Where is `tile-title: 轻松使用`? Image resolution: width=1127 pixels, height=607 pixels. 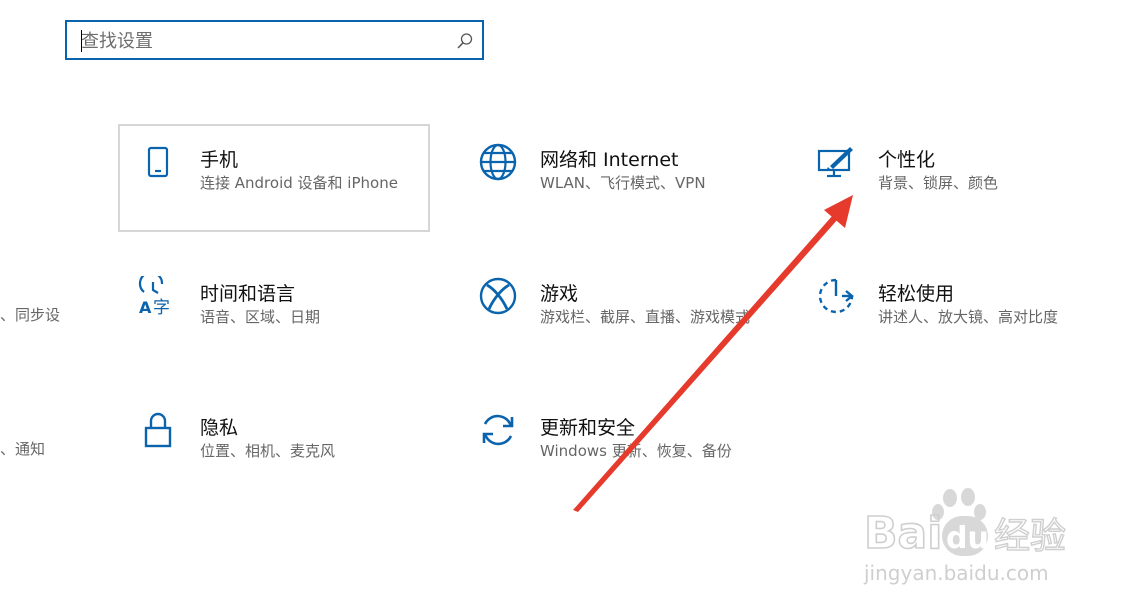
tile-title: 轻松使用 is located at coordinates (916, 294).